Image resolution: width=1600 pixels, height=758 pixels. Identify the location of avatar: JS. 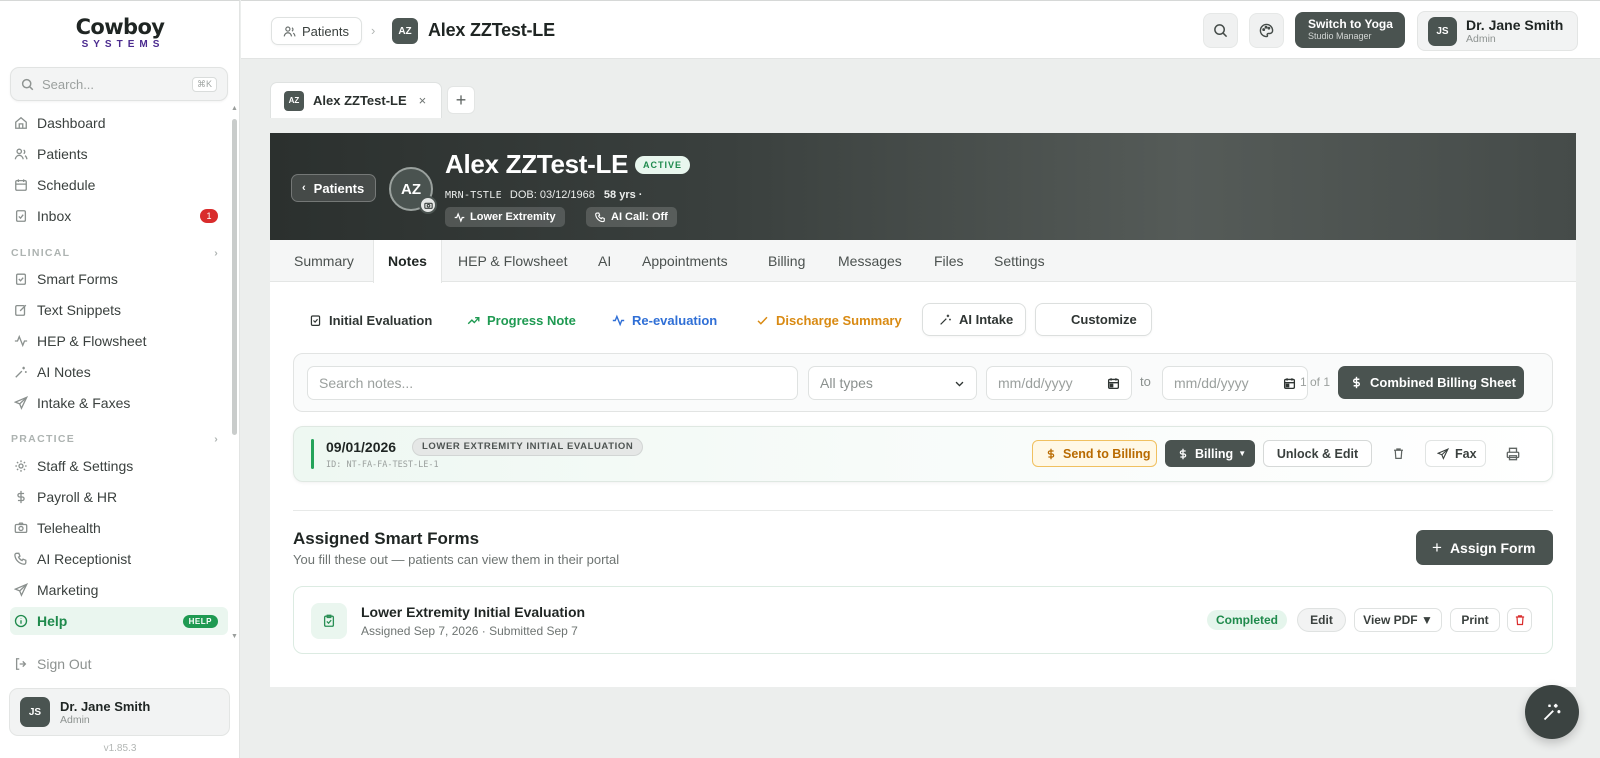
(1442, 31).